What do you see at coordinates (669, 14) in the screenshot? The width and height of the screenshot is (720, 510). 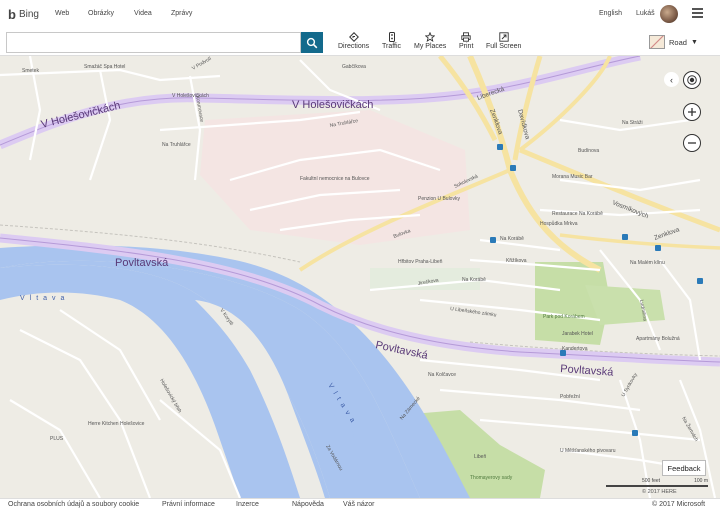 I see `avatar` at bounding box center [669, 14].